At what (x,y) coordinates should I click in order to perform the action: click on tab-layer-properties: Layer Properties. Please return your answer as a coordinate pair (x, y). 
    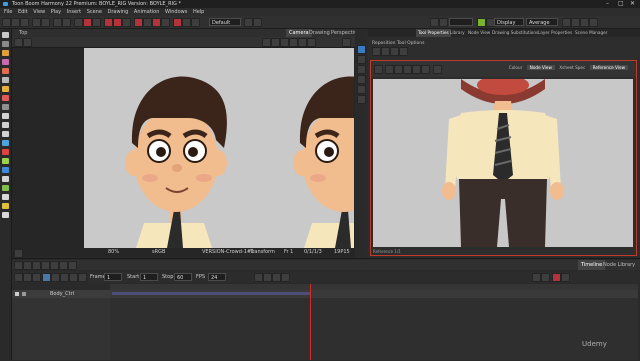
    Looking at the image, I should click on (555, 33).